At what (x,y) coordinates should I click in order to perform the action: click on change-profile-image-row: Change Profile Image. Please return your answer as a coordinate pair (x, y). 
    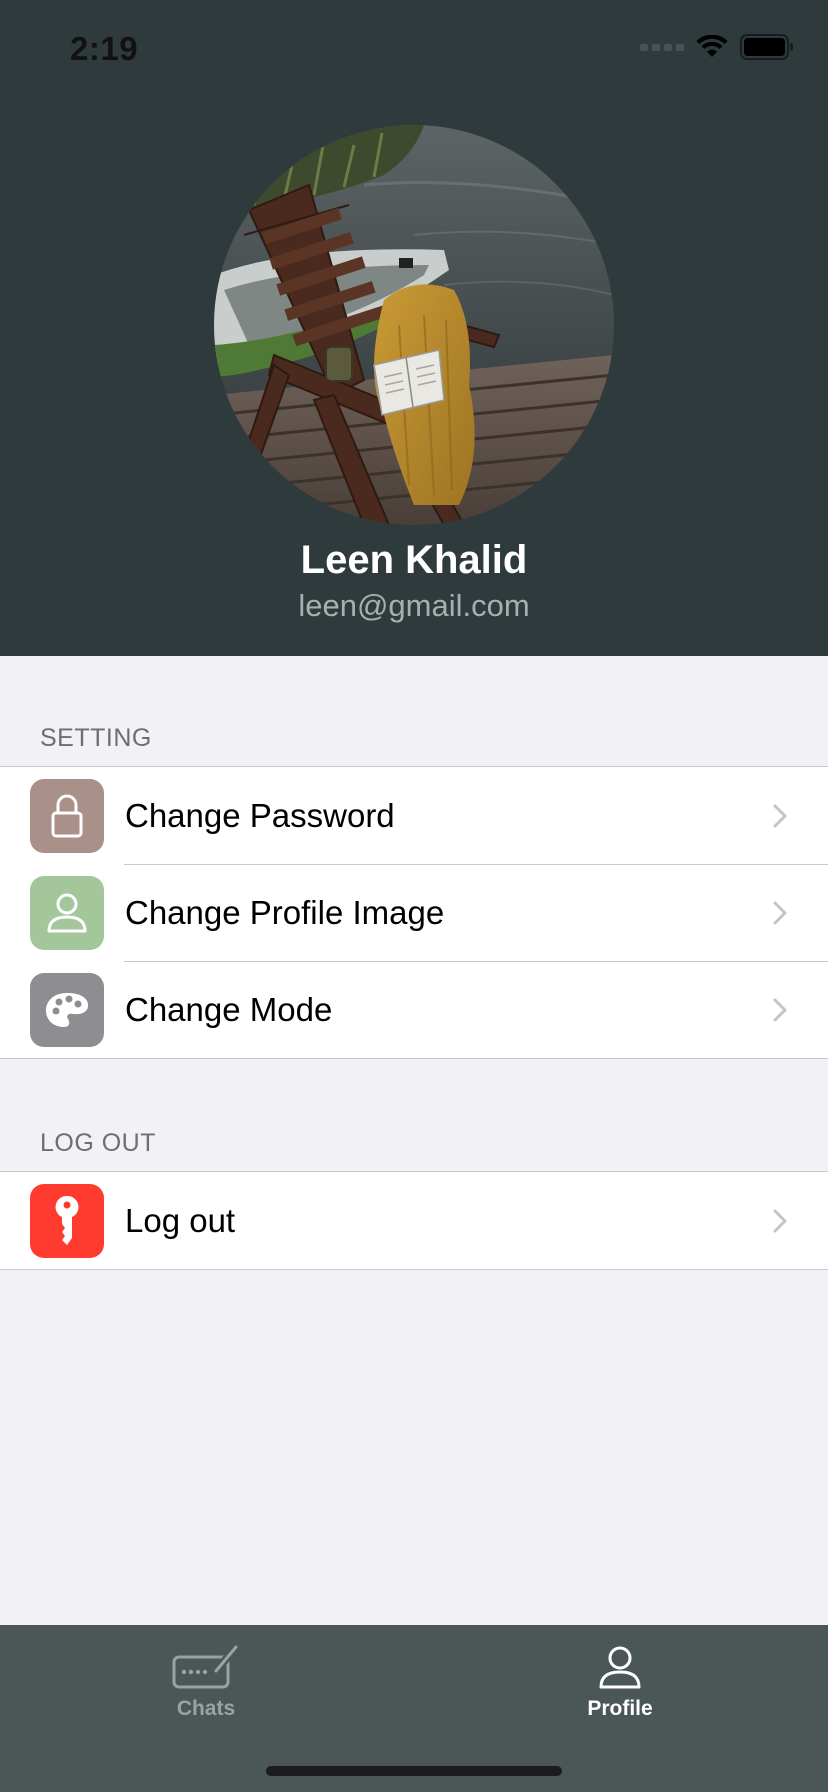
    Looking at the image, I should click on (414, 912).